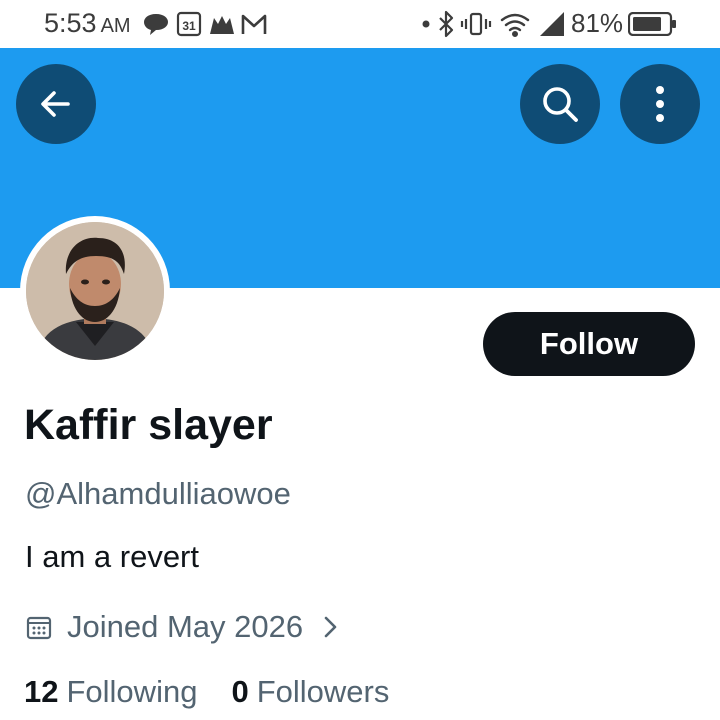  I want to click on wifi-icon, so click(515, 25).